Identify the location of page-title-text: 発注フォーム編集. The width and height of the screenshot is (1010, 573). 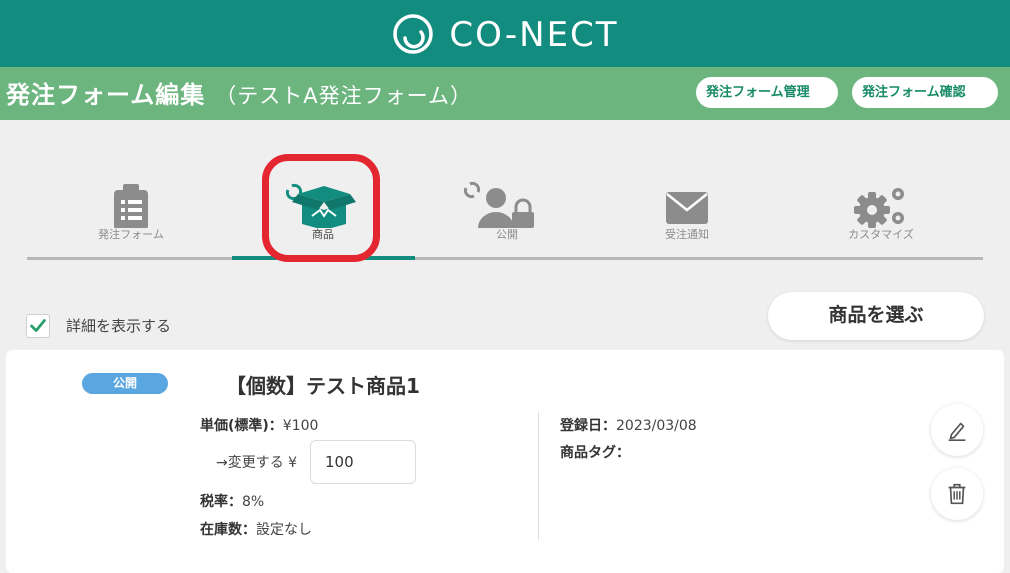
(106, 95).